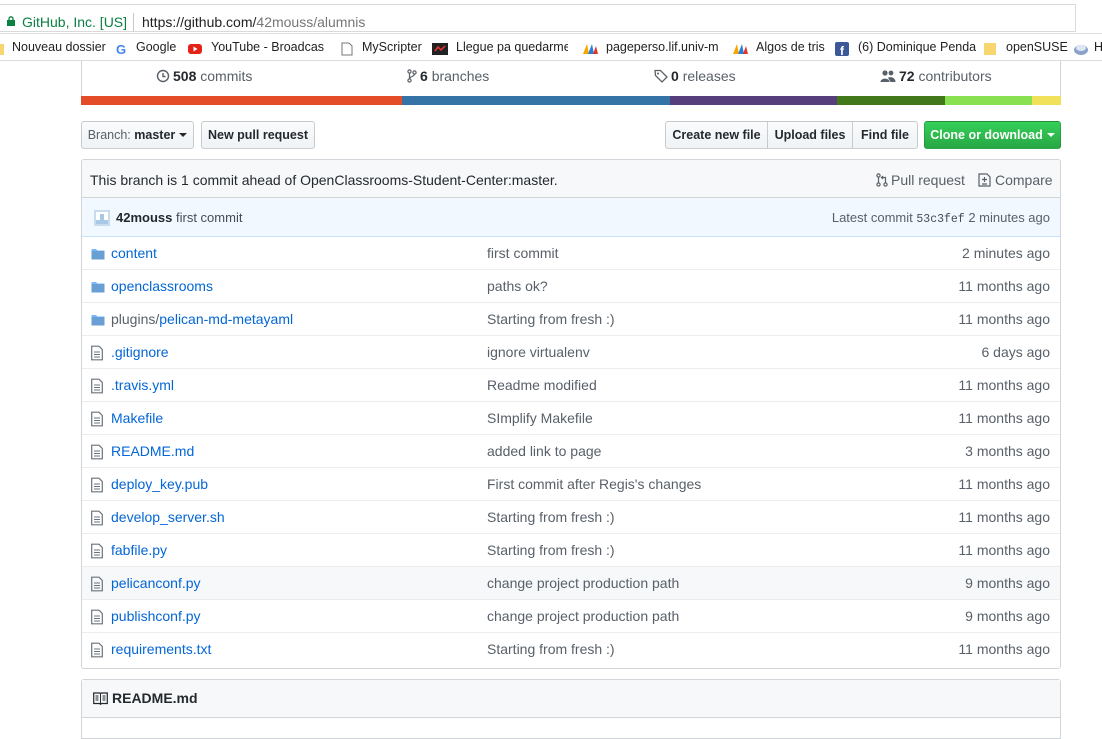  Describe the element at coordinates (137, 135) in the screenshot. I see `branch-select-button: Branch: master` at that location.